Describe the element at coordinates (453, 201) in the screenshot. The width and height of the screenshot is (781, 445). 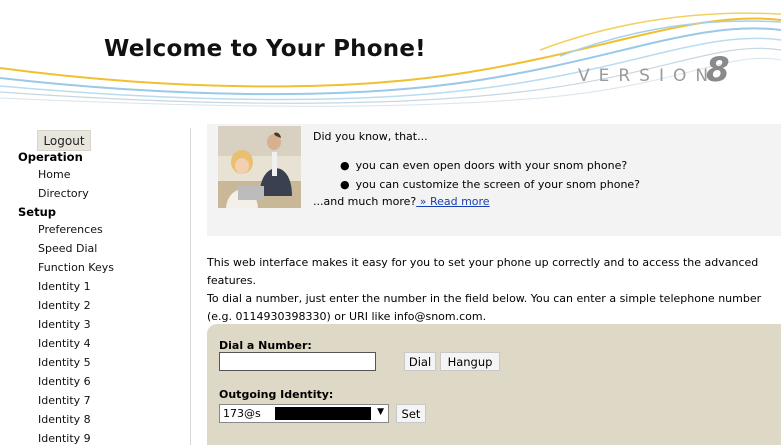
I see `read-more-link: » Read more` at that location.